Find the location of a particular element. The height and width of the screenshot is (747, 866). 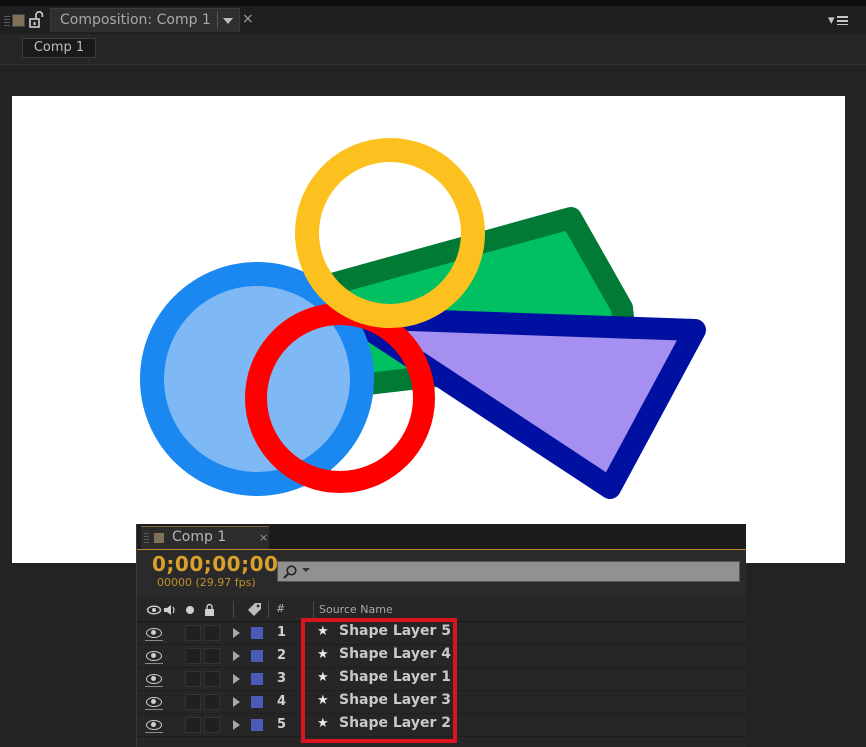

layer-number: 3 is located at coordinates (282, 678).